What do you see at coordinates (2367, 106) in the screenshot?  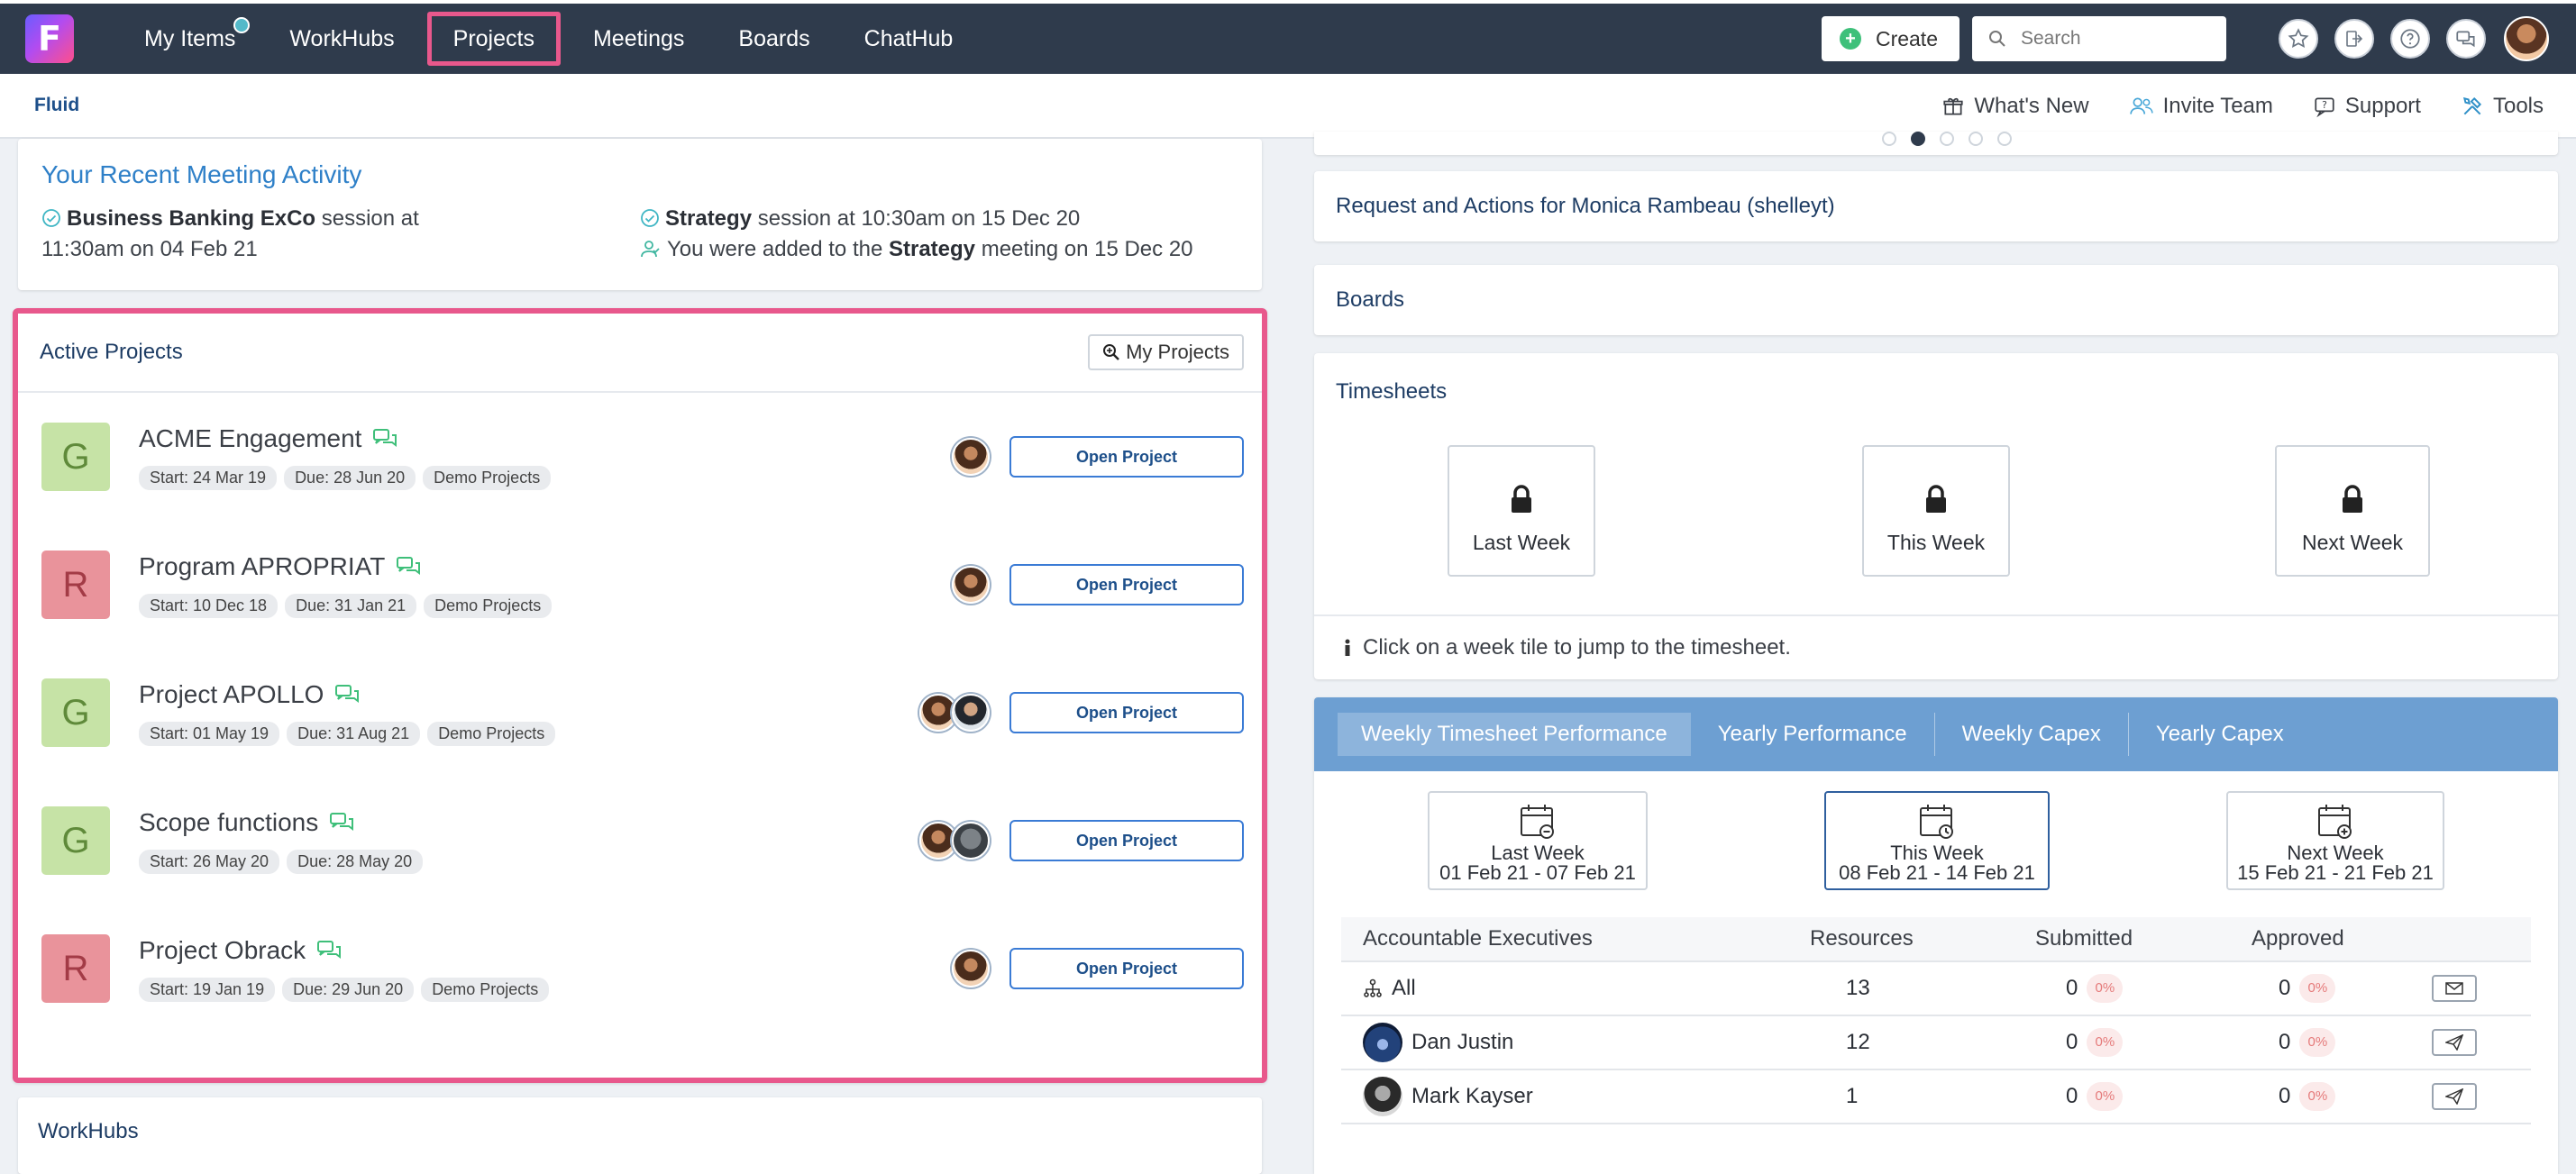 I see `support-link: ? Support` at bounding box center [2367, 106].